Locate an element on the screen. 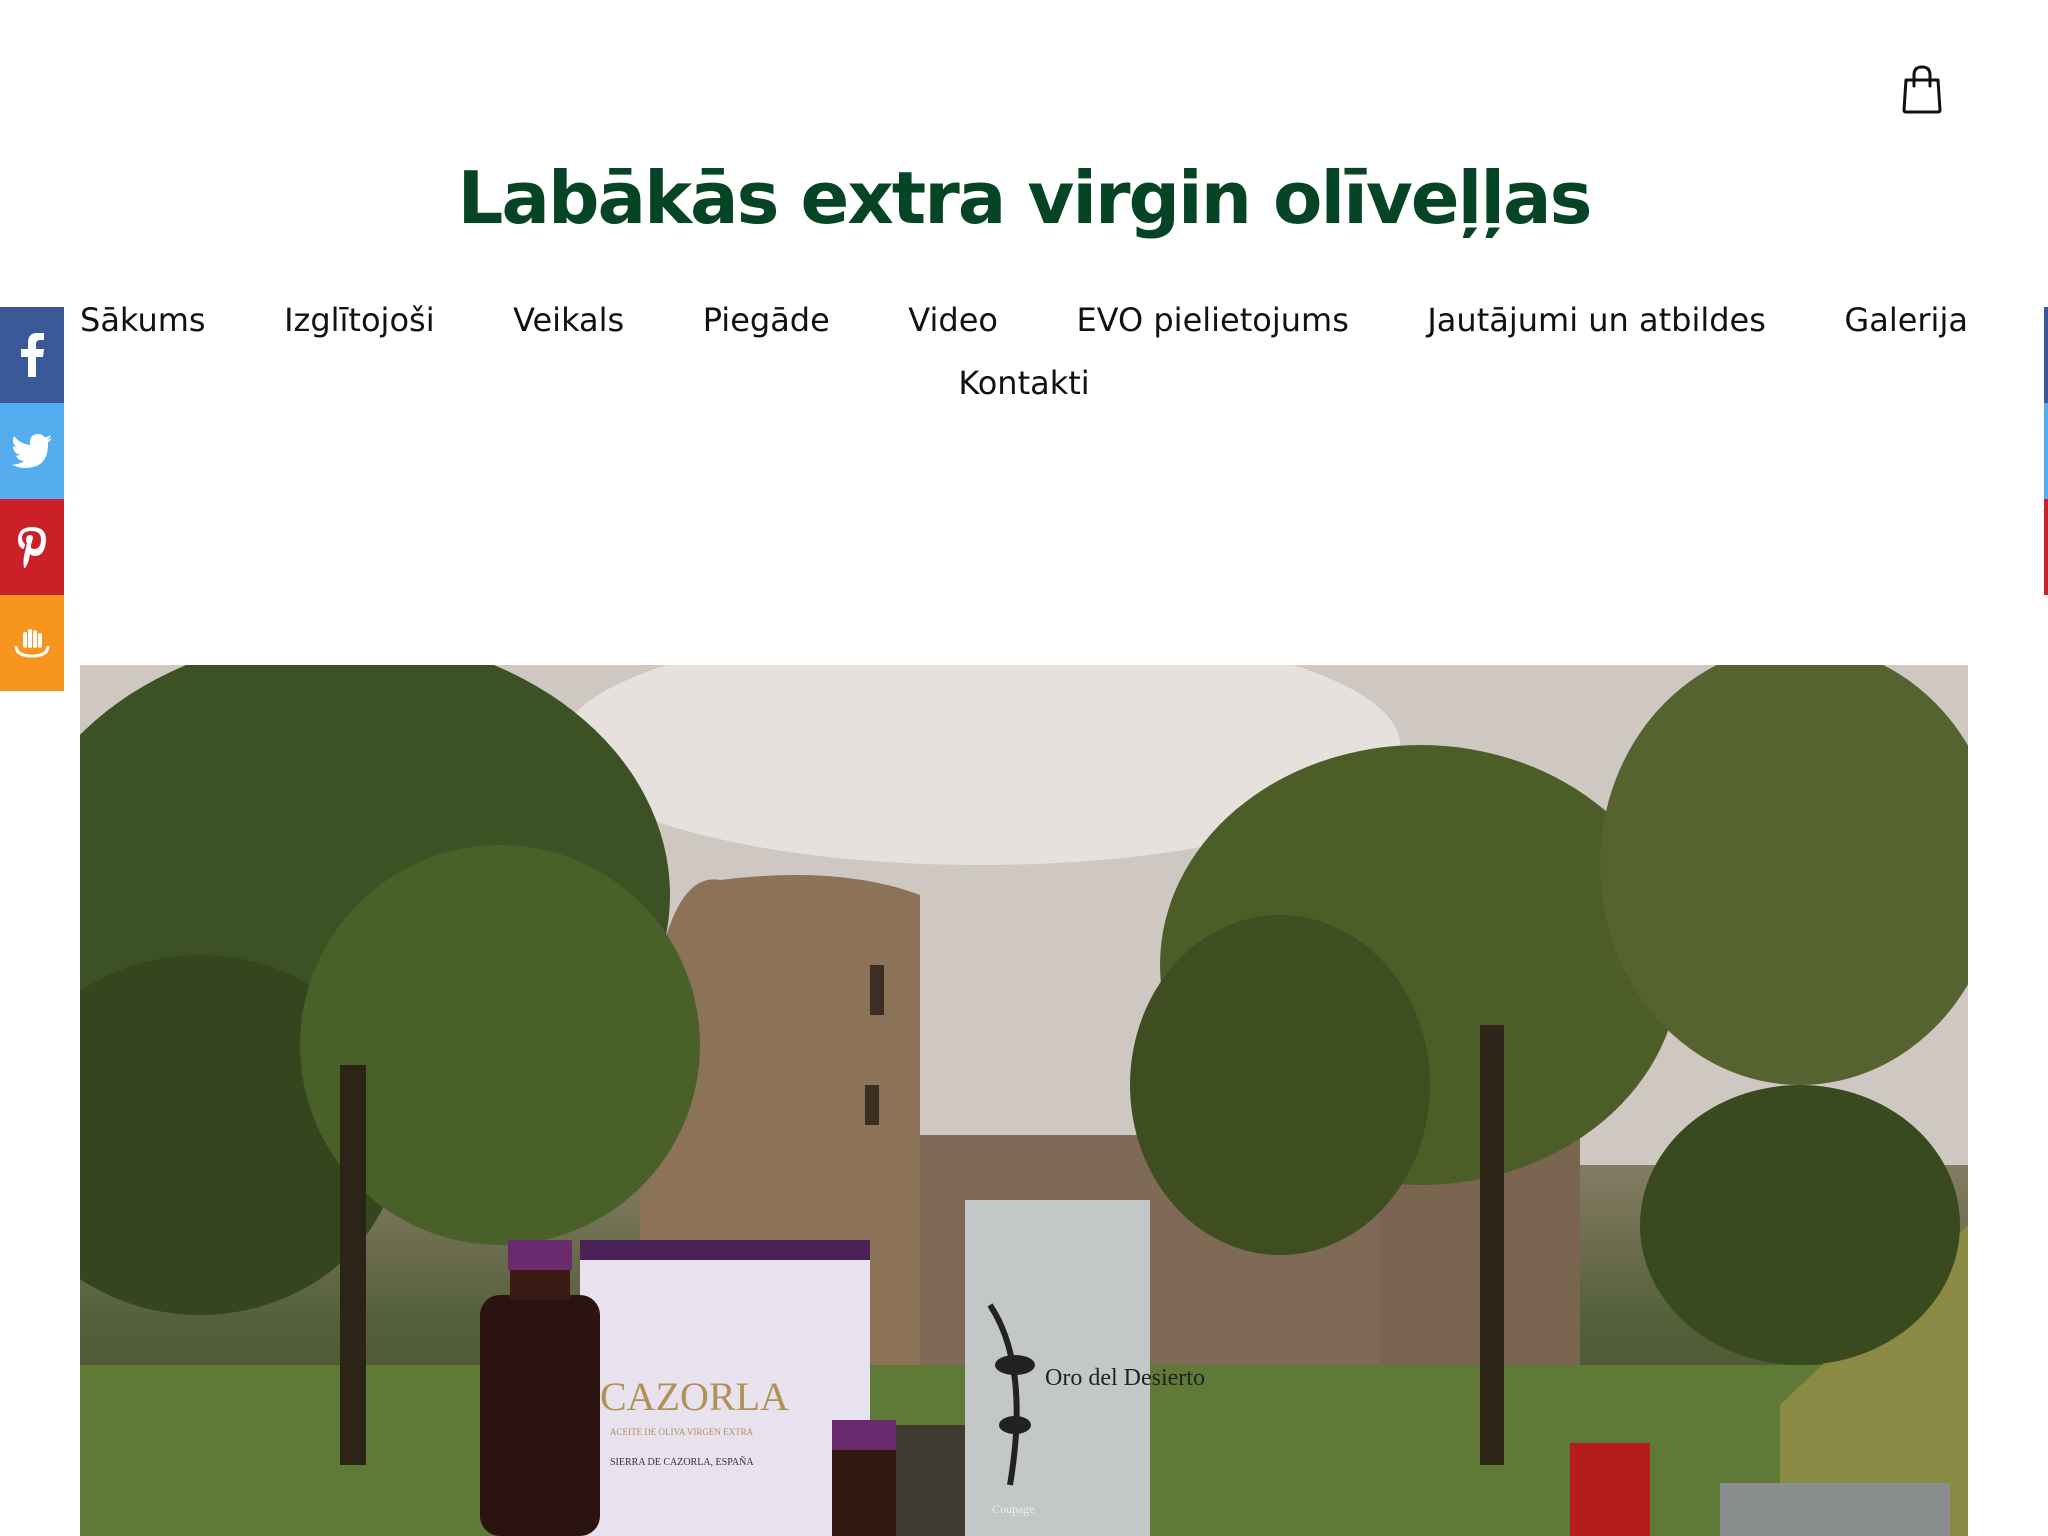  oro-label: Oro del Desierto is located at coordinates (1125, 1378).